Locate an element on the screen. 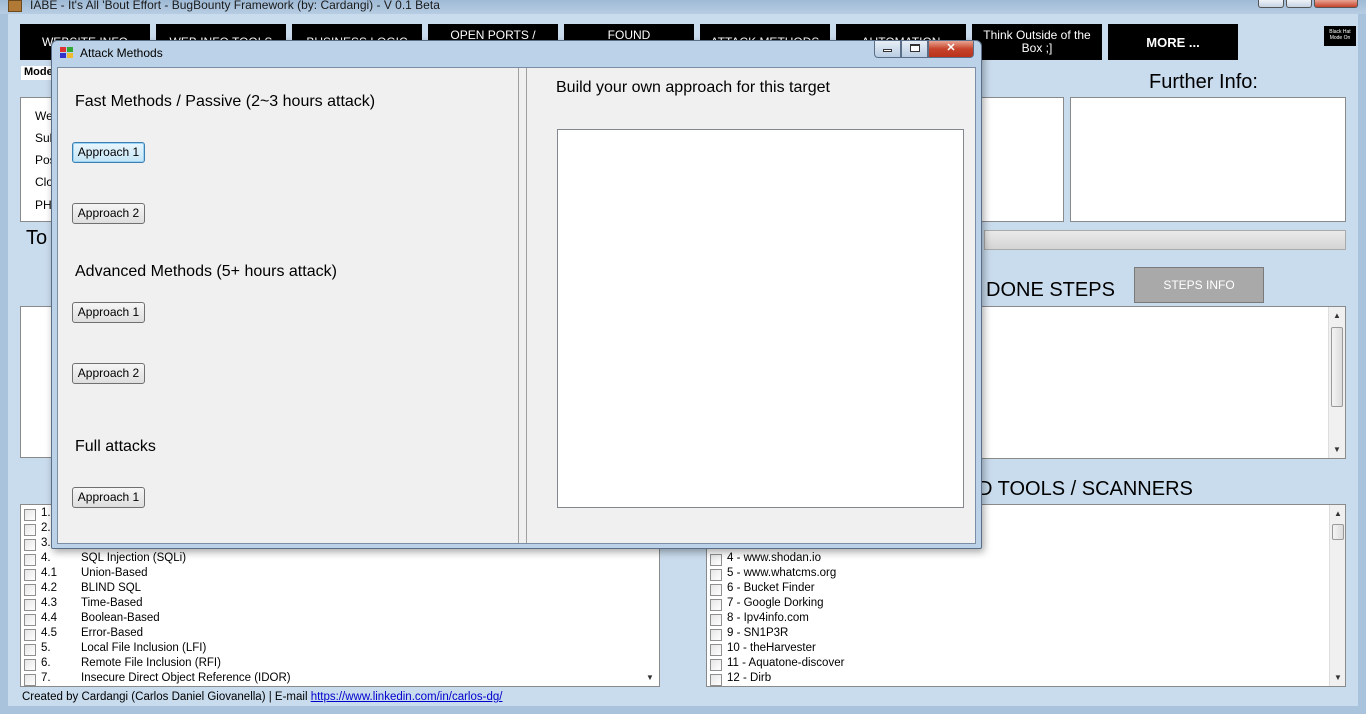 This screenshot has height=714, width=1366. list-item: 4.5 Error-Based is located at coordinates (340, 634).